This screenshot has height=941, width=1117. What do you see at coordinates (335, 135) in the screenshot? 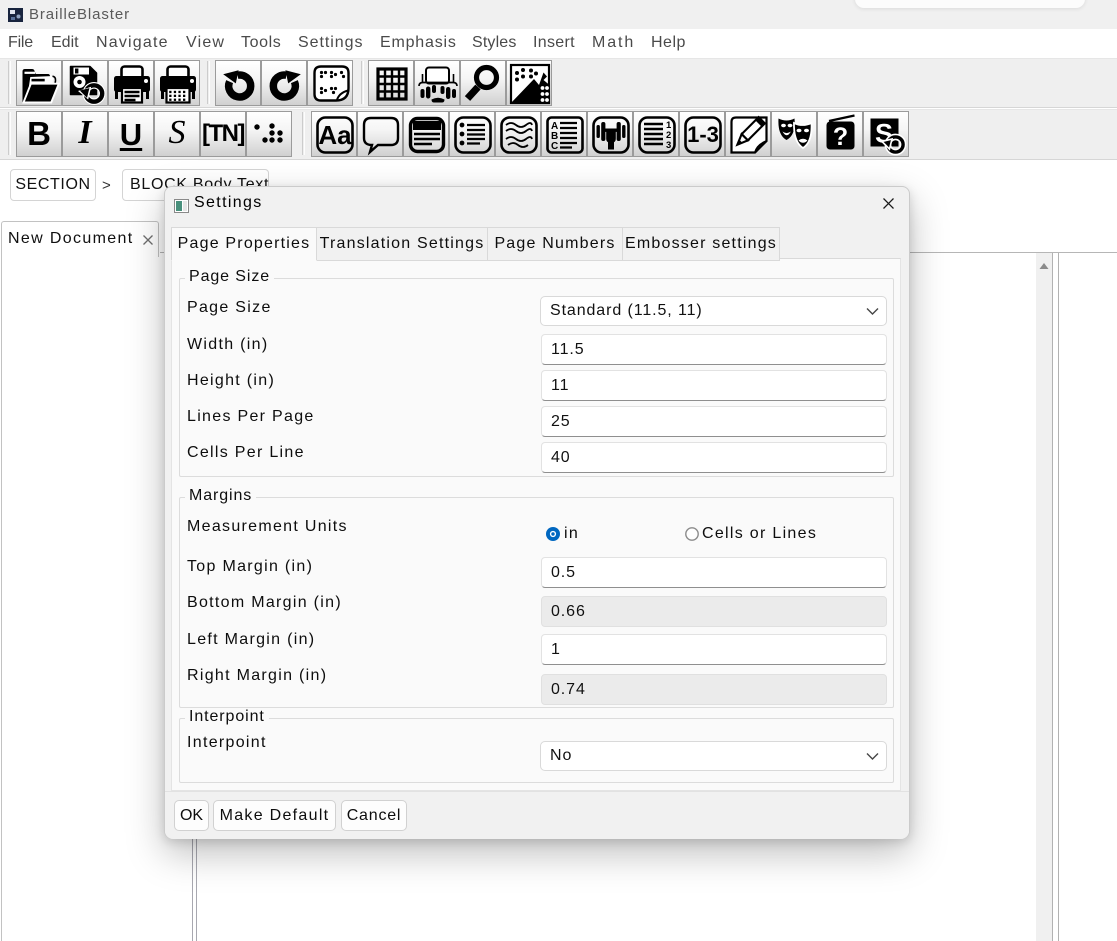
I see `svg-text: Aa` at bounding box center [335, 135].